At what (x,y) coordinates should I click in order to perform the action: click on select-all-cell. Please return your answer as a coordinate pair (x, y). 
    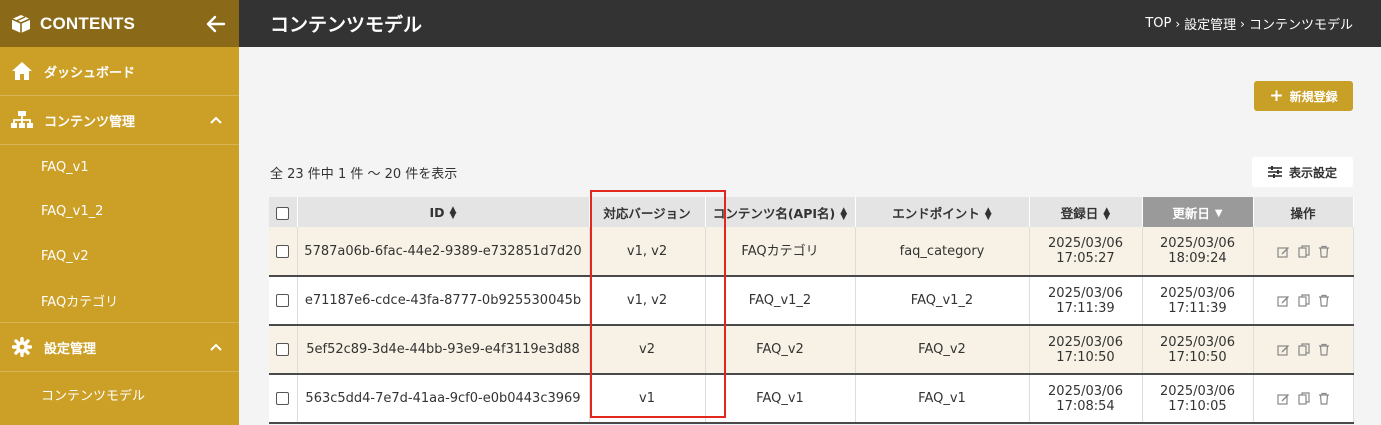
    Looking at the image, I should click on (283, 212).